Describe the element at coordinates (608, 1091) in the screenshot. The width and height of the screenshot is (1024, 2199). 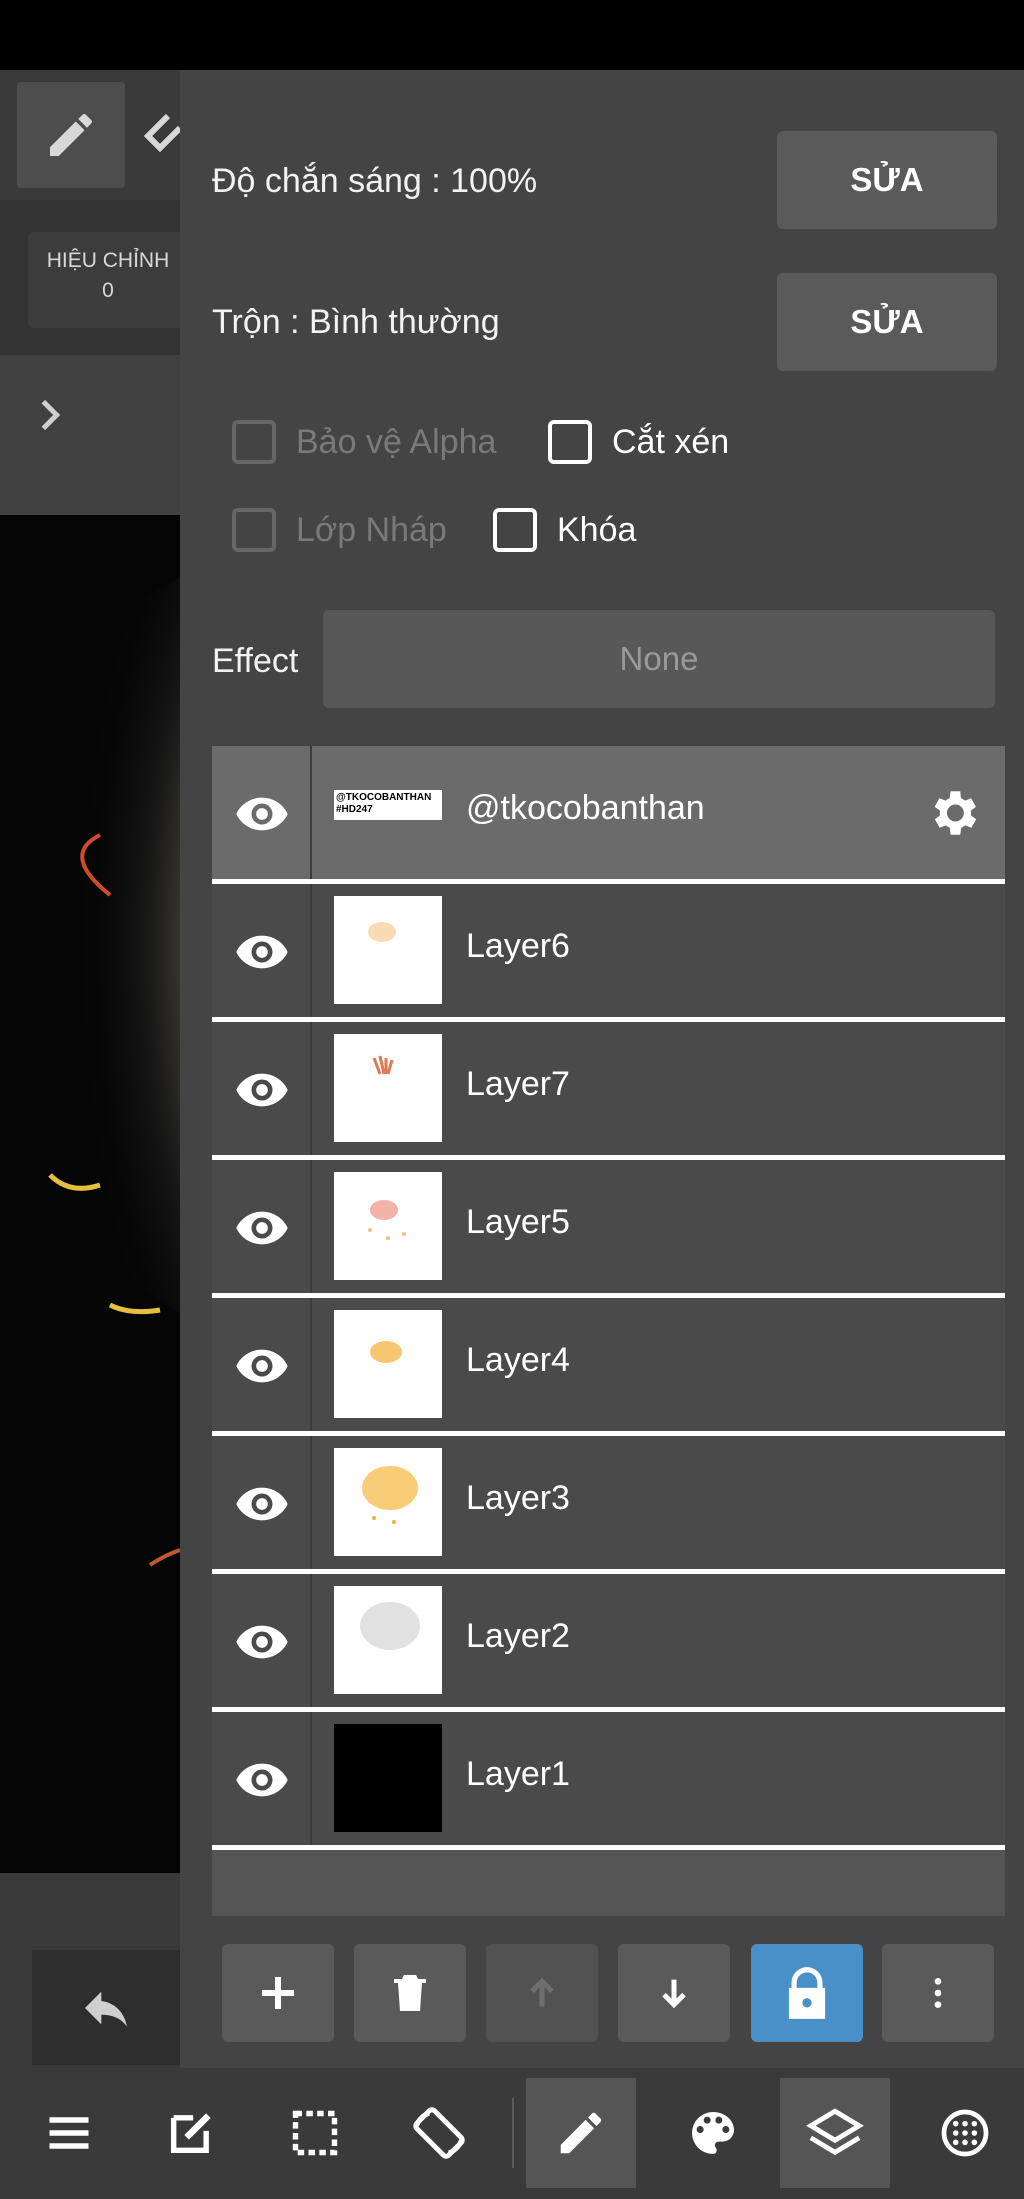
I see `layer-row: Layer7` at that location.